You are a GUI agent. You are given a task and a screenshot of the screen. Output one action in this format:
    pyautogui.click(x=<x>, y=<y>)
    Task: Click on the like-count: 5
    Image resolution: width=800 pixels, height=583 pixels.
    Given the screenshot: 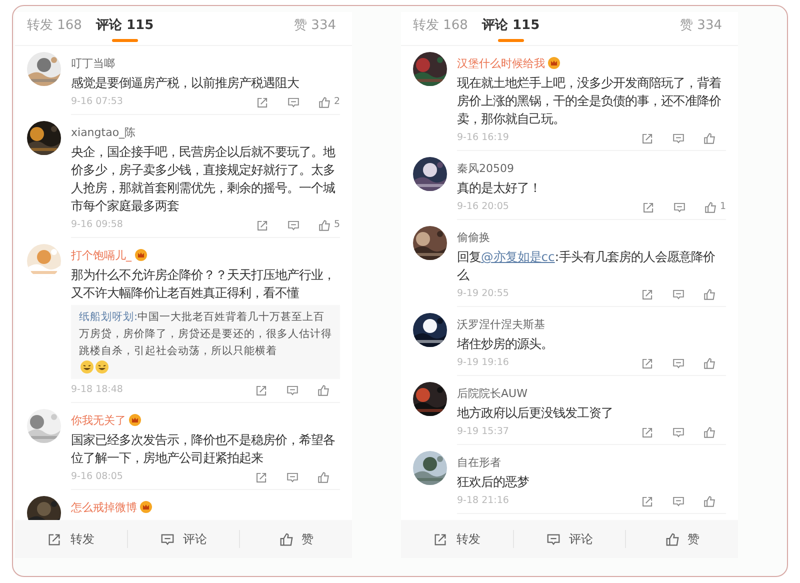 What is the action you would take?
    pyautogui.click(x=337, y=225)
    